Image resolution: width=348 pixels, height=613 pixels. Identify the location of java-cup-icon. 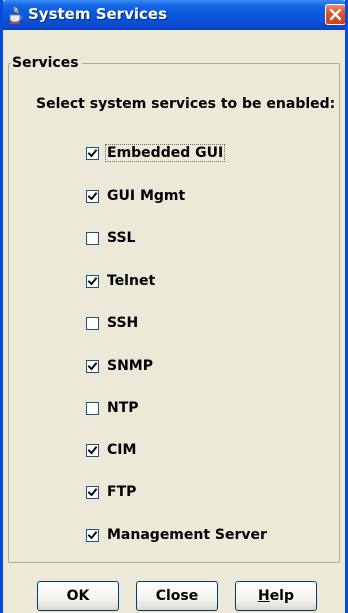
(16, 15).